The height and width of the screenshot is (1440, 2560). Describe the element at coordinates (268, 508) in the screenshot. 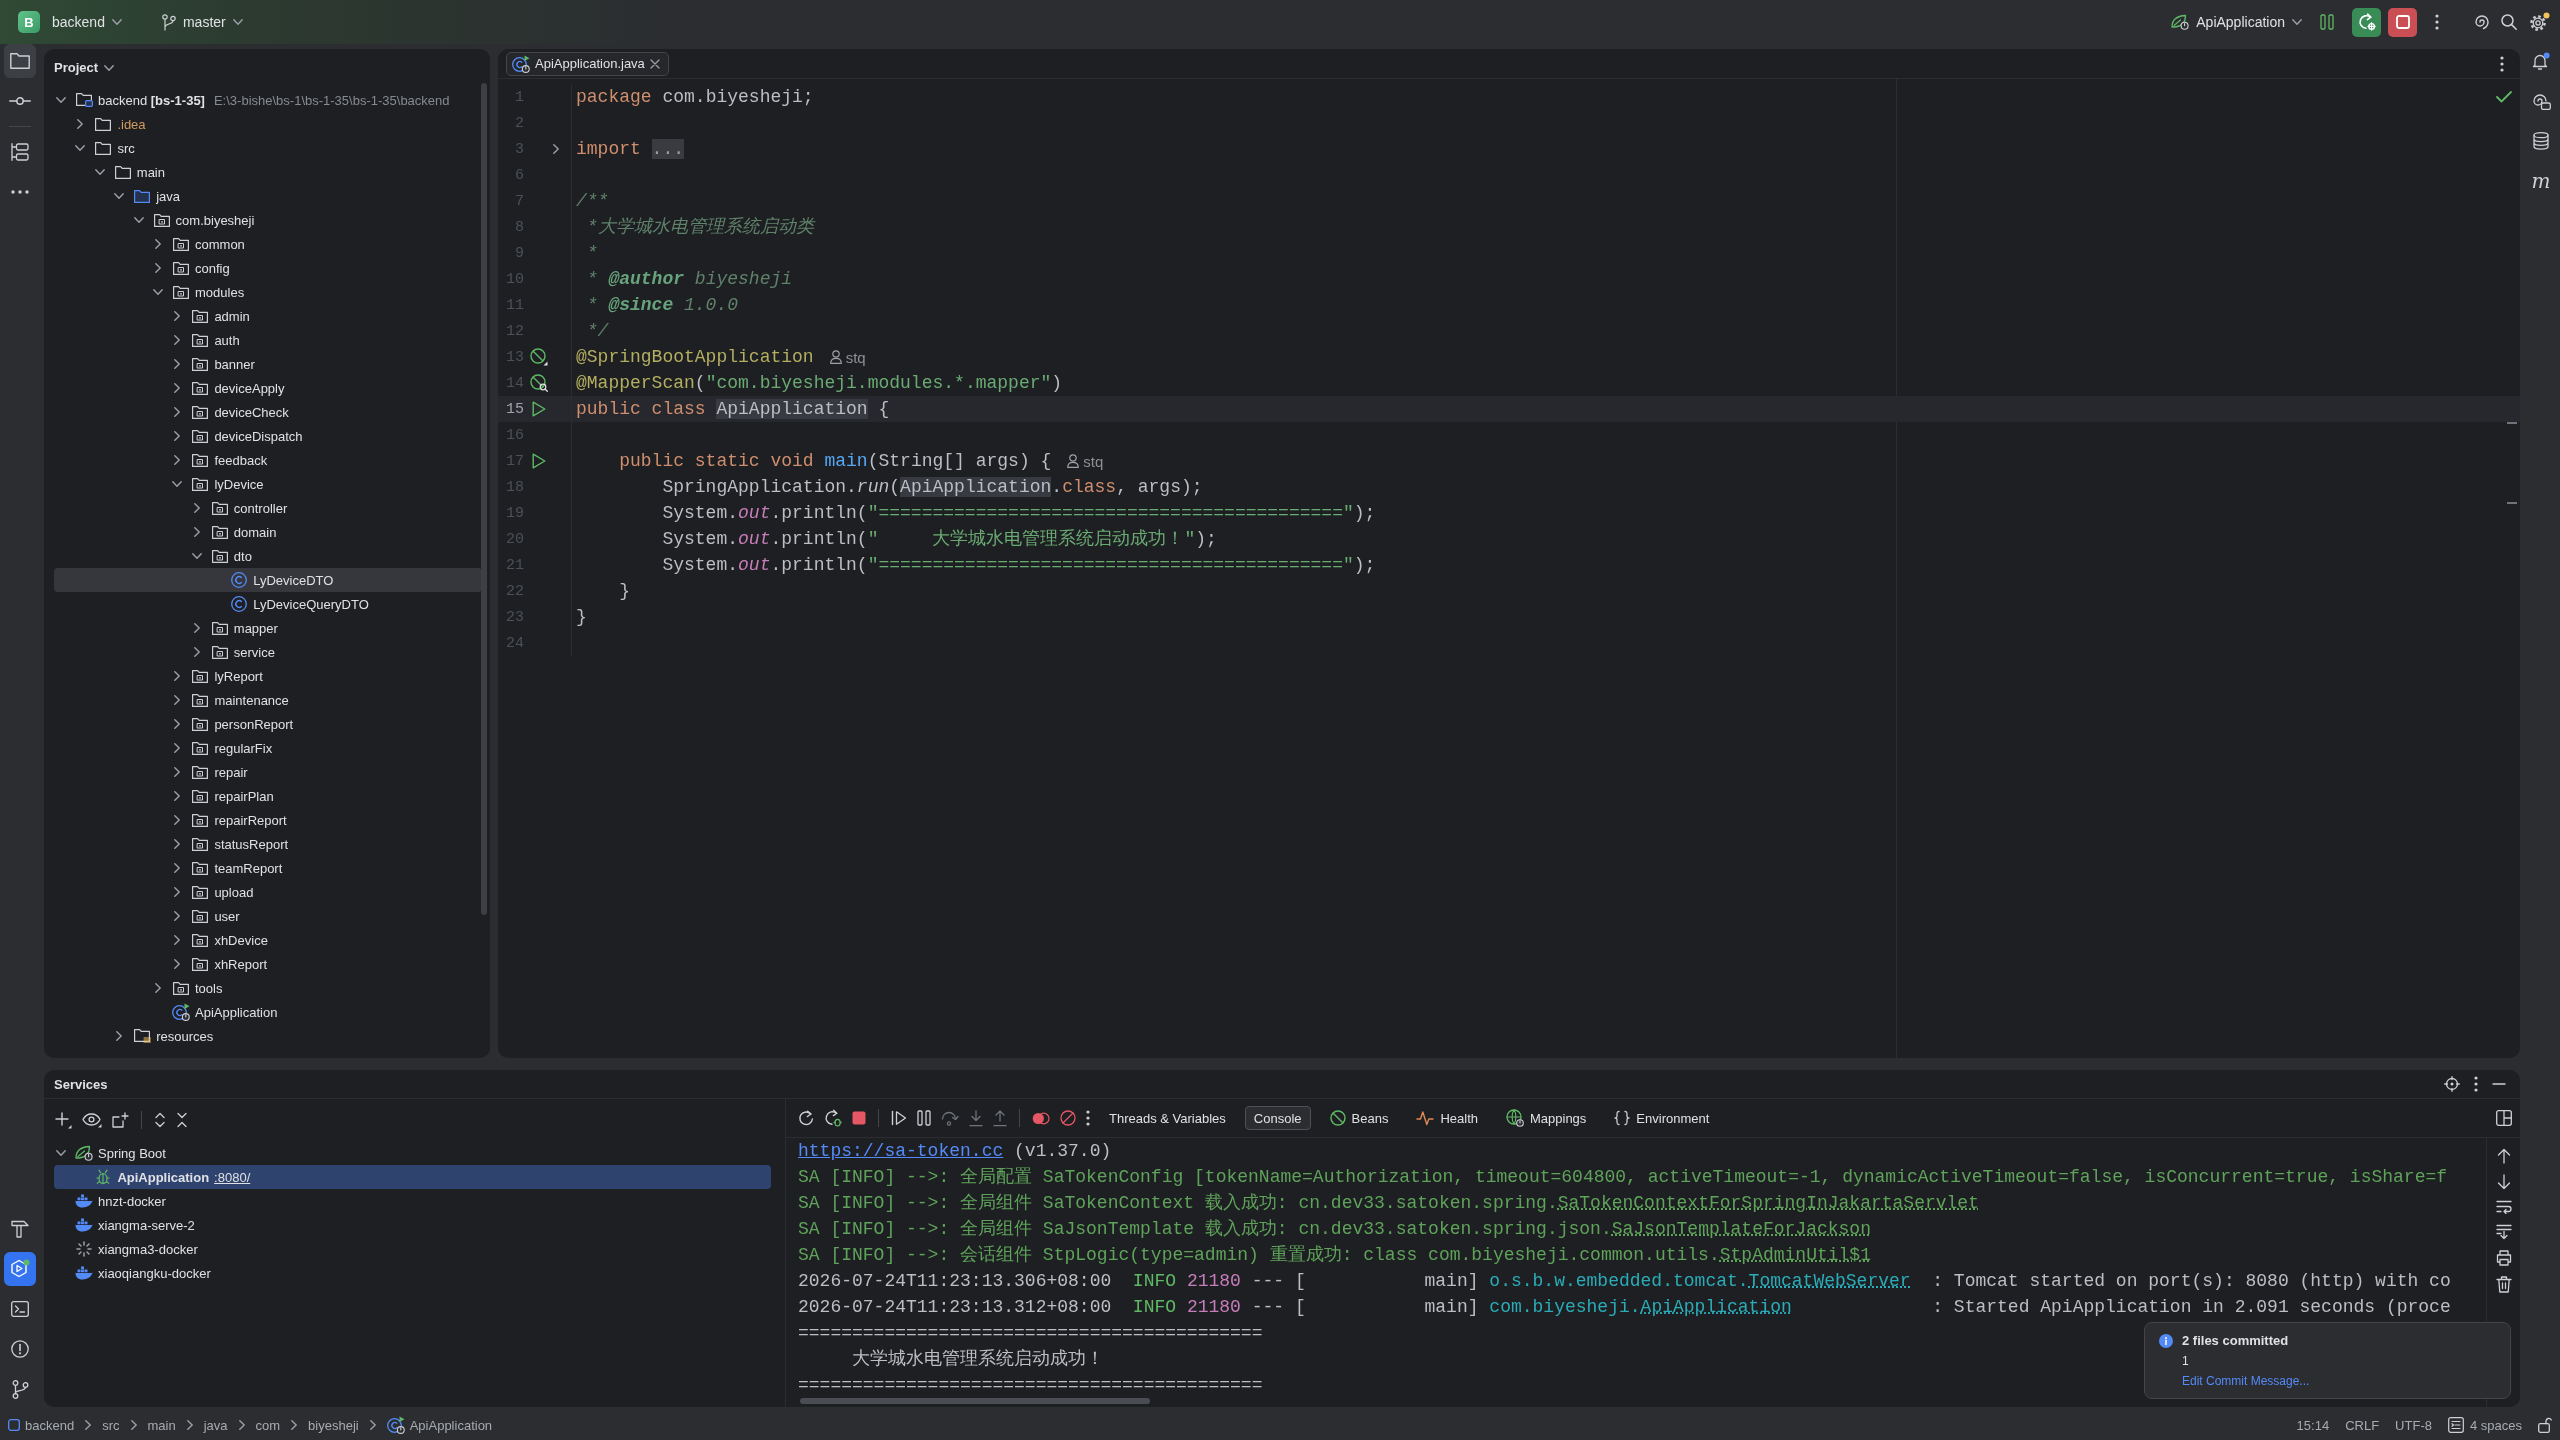

I see `tree-item: controller` at that location.